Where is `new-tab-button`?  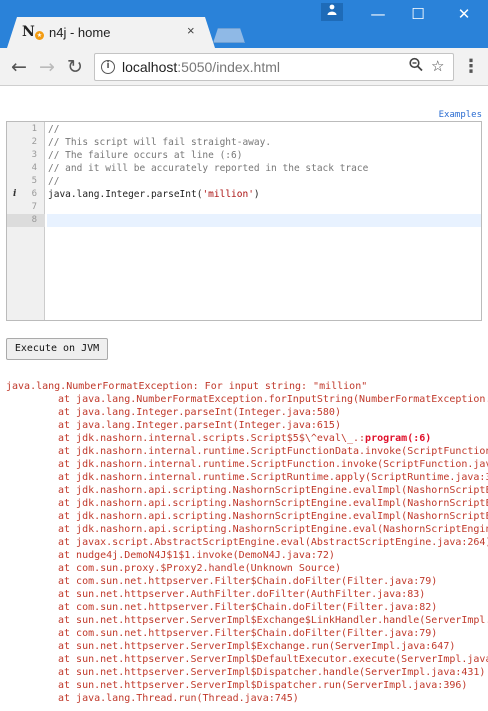 new-tab-button is located at coordinates (229, 35).